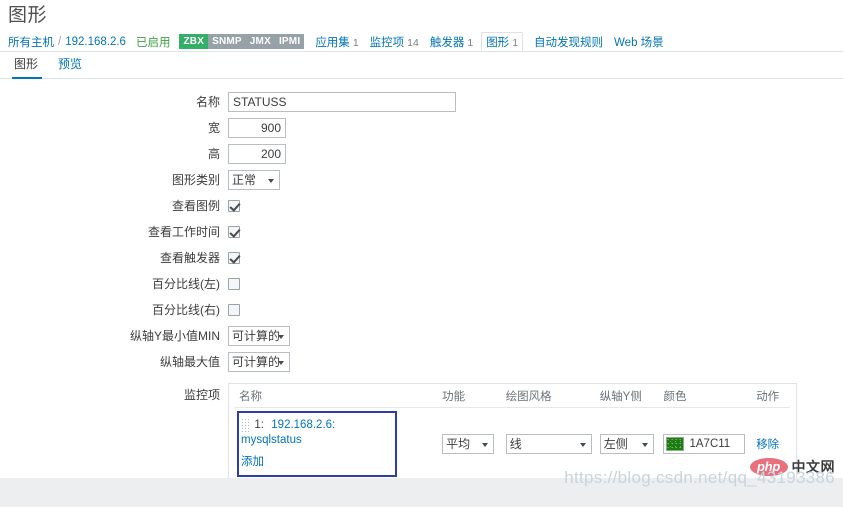 This screenshot has height=507, width=843. What do you see at coordinates (189, 258) in the screenshot?
I see `label-show-triggers: 查看触发器` at bounding box center [189, 258].